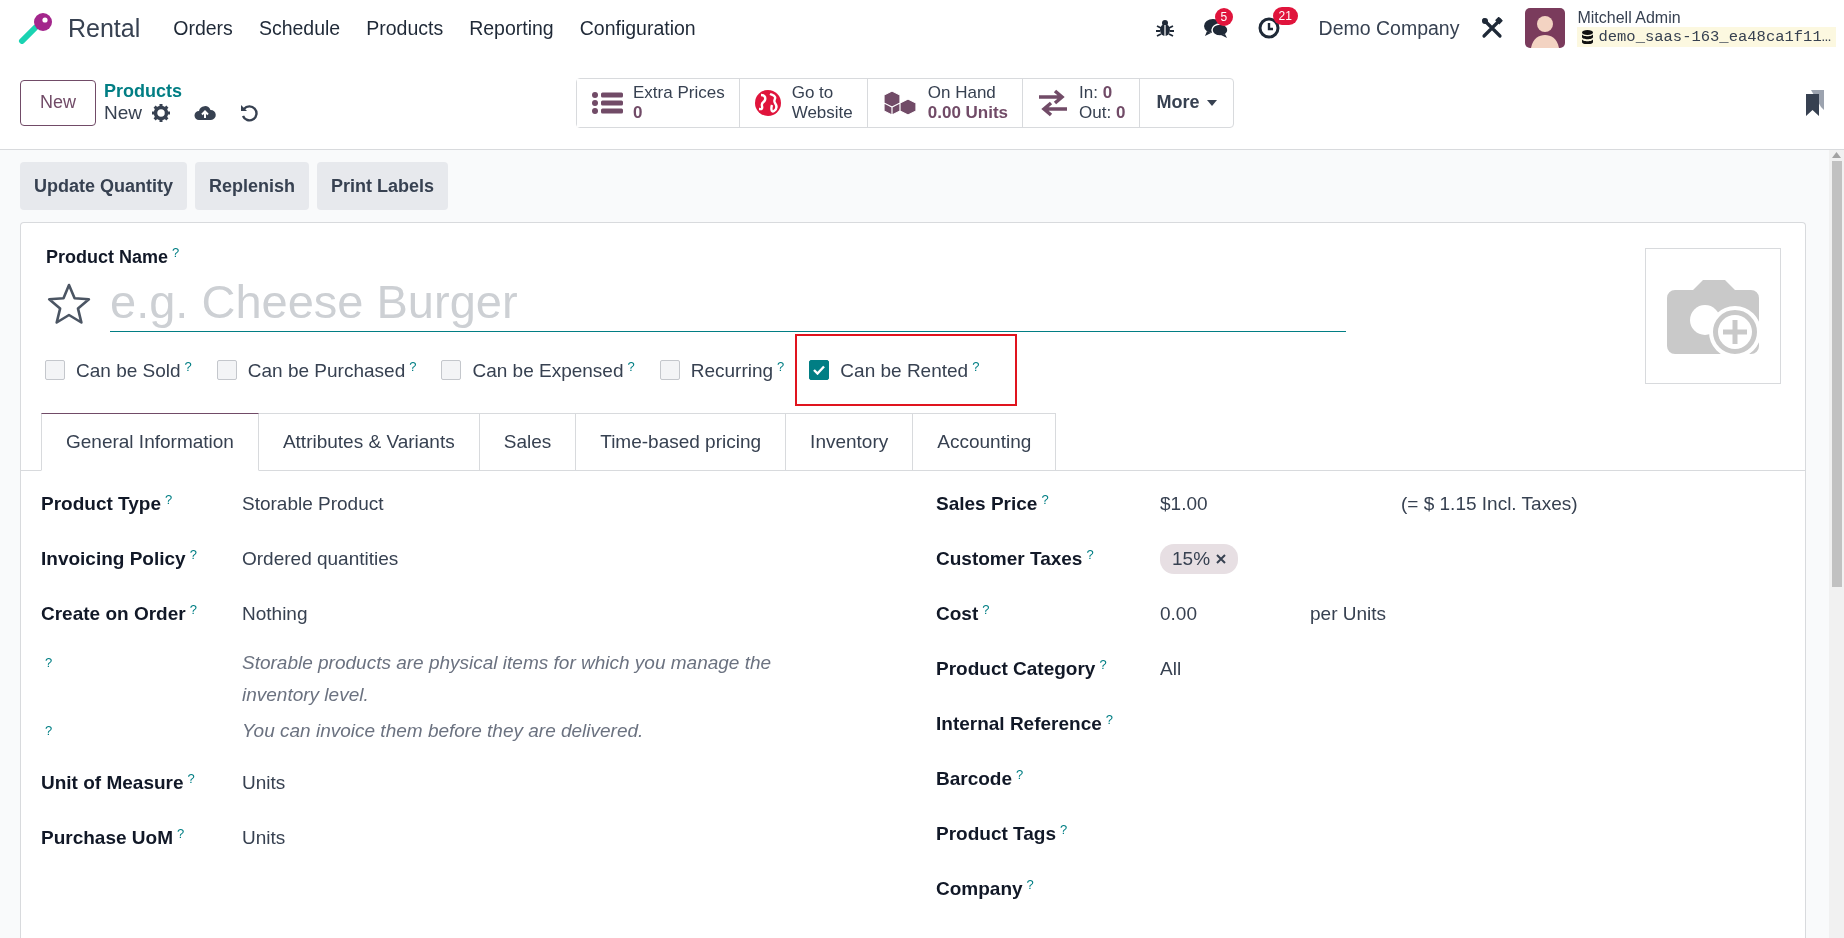 Image resolution: width=1844 pixels, height=938 pixels. Describe the element at coordinates (1171, 669) in the screenshot. I see `field-value: All` at that location.